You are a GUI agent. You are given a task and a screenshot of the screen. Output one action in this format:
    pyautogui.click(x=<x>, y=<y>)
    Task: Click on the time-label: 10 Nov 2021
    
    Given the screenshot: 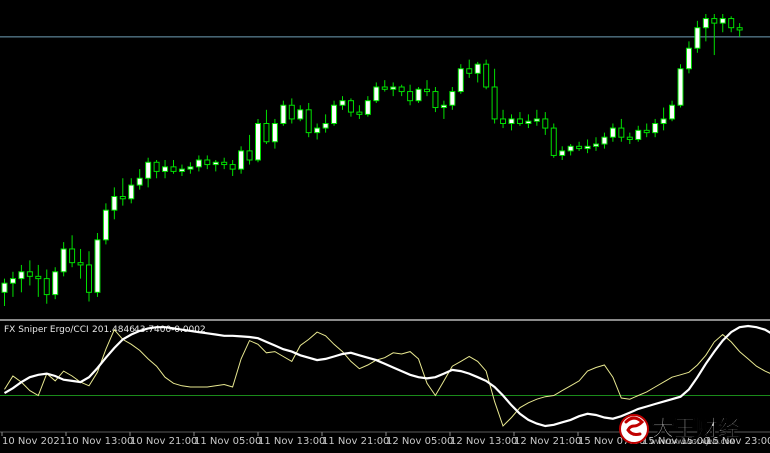 What is the action you would take?
    pyautogui.click(x=34, y=441)
    